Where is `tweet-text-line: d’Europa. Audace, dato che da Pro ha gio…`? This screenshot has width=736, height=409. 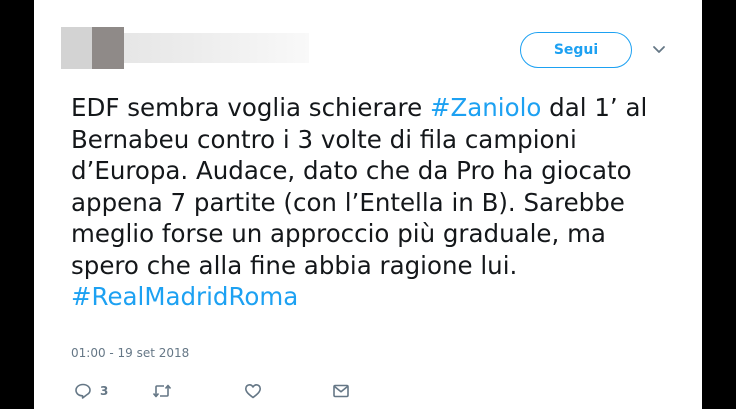
tweet-text-line: d’Europa. Audace, dato che da Pro ha gio… is located at coordinates (381, 171).